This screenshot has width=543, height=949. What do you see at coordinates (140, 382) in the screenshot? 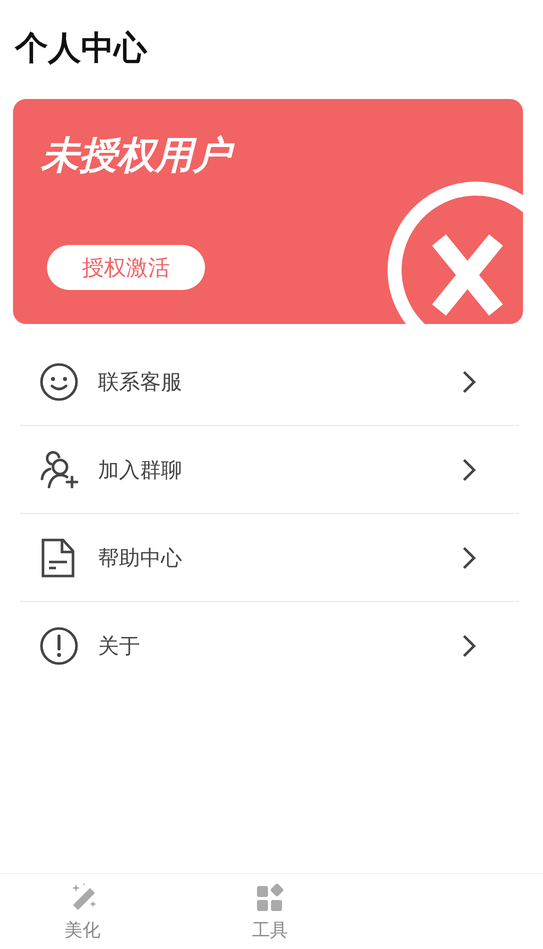
I see `menu-label: 联系客服` at bounding box center [140, 382].